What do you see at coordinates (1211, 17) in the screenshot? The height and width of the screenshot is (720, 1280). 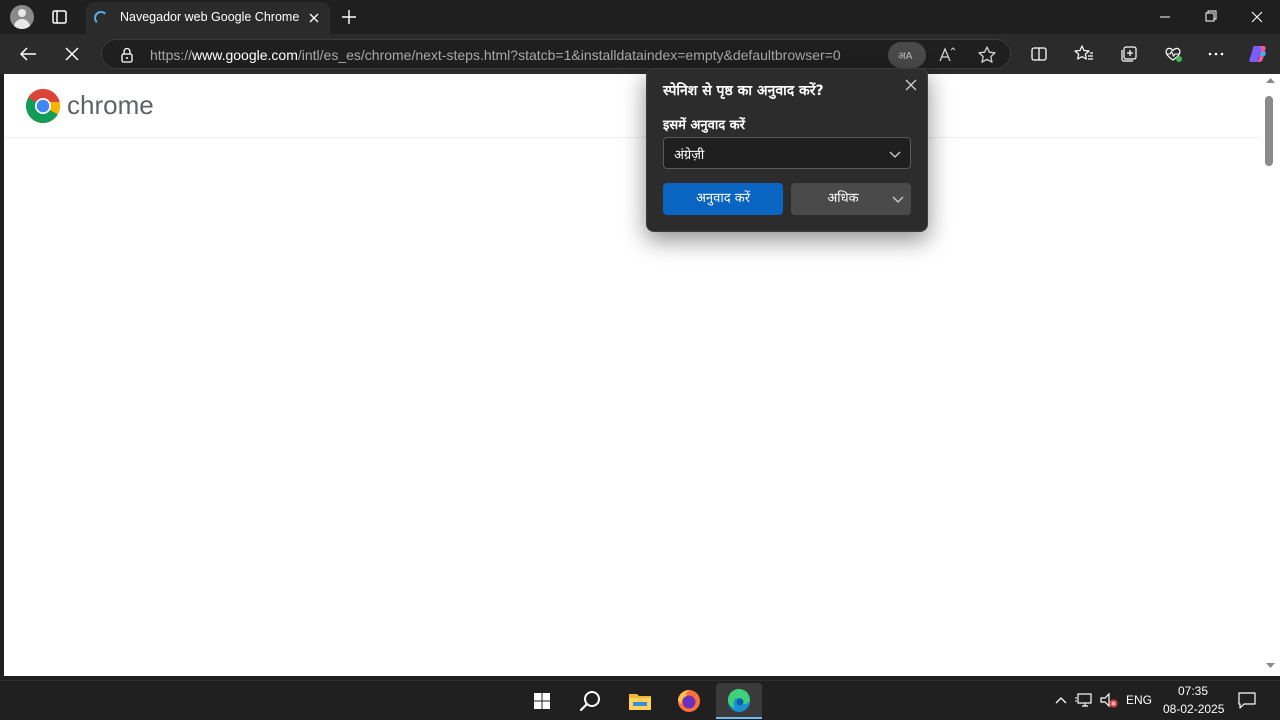 I see `restore-icon` at bounding box center [1211, 17].